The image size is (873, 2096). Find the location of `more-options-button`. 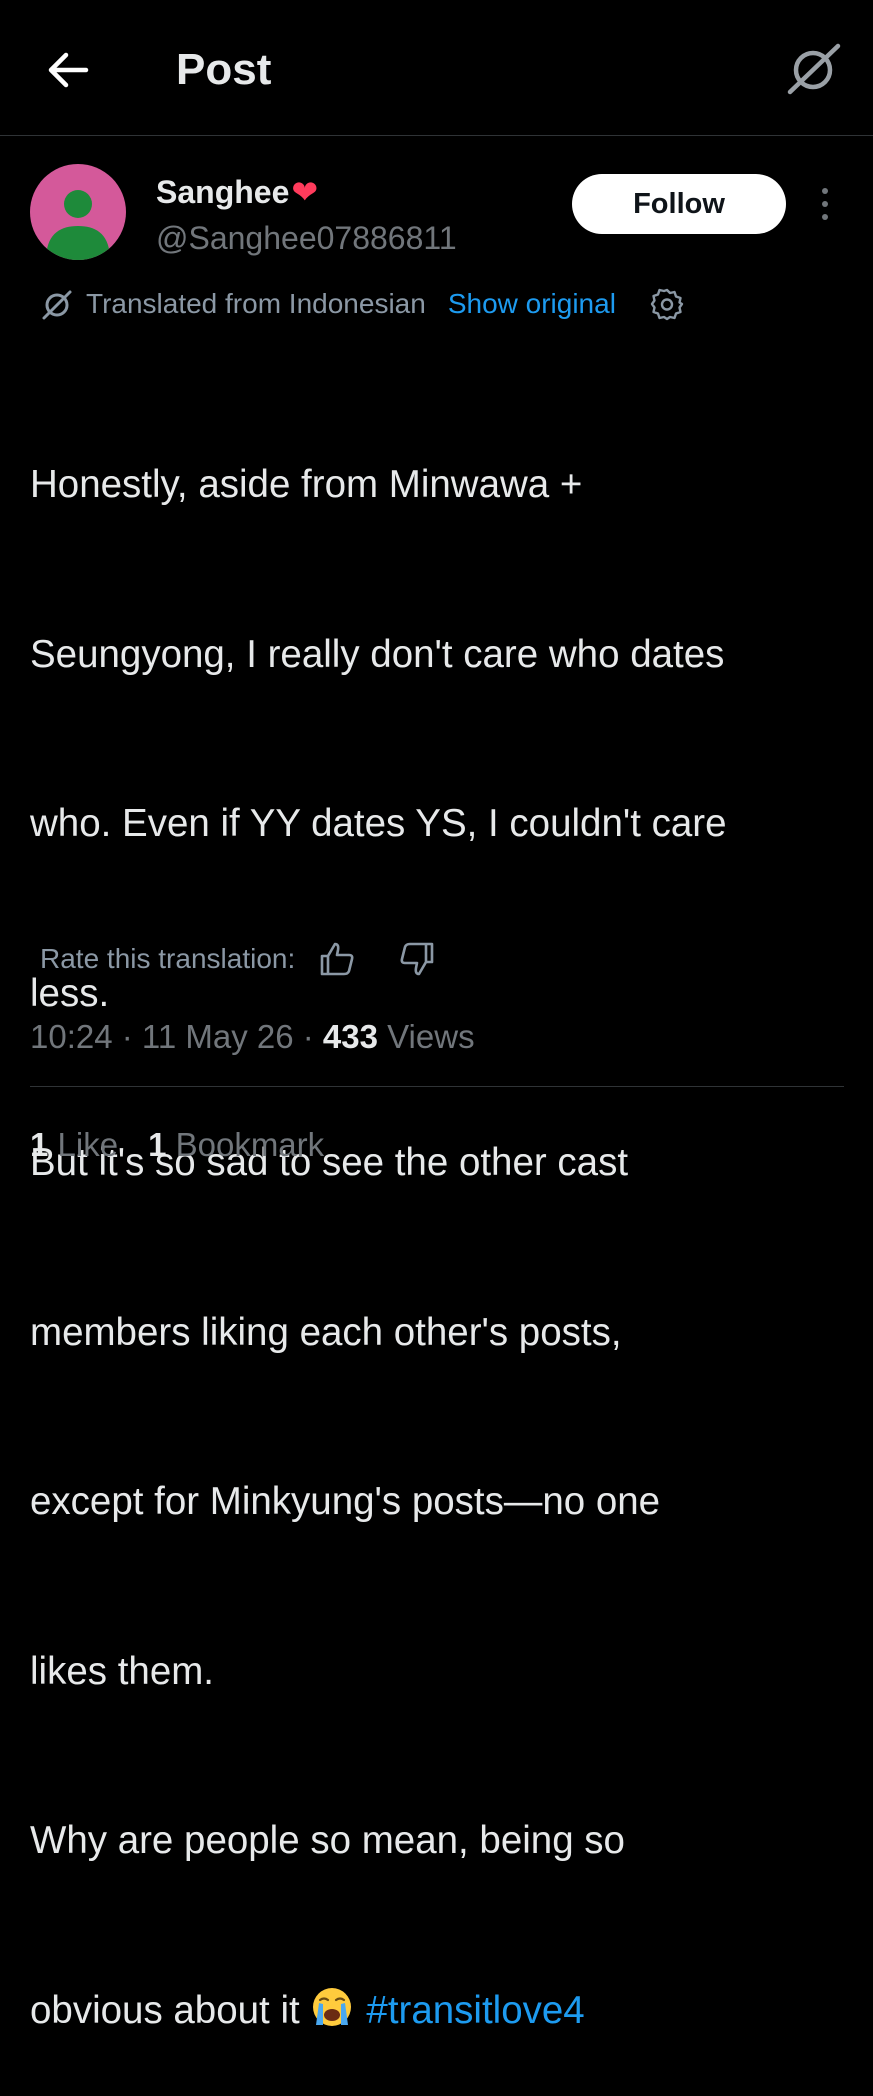

more-options-button is located at coordinates (825, 204).